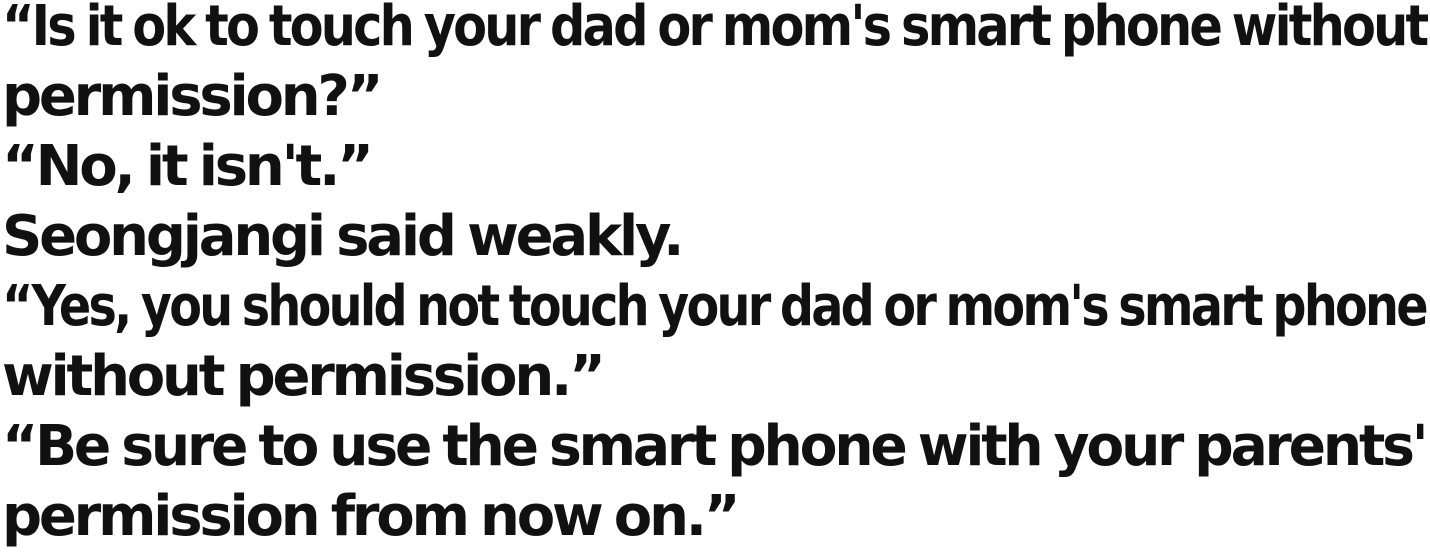 The width and height of the screenshot is (1430, 552). What do you see at coordinates (304, 376) in the screenshot?
I see `dialogue-advice-line-2: without permission.”` at bounding box center [304, 376].